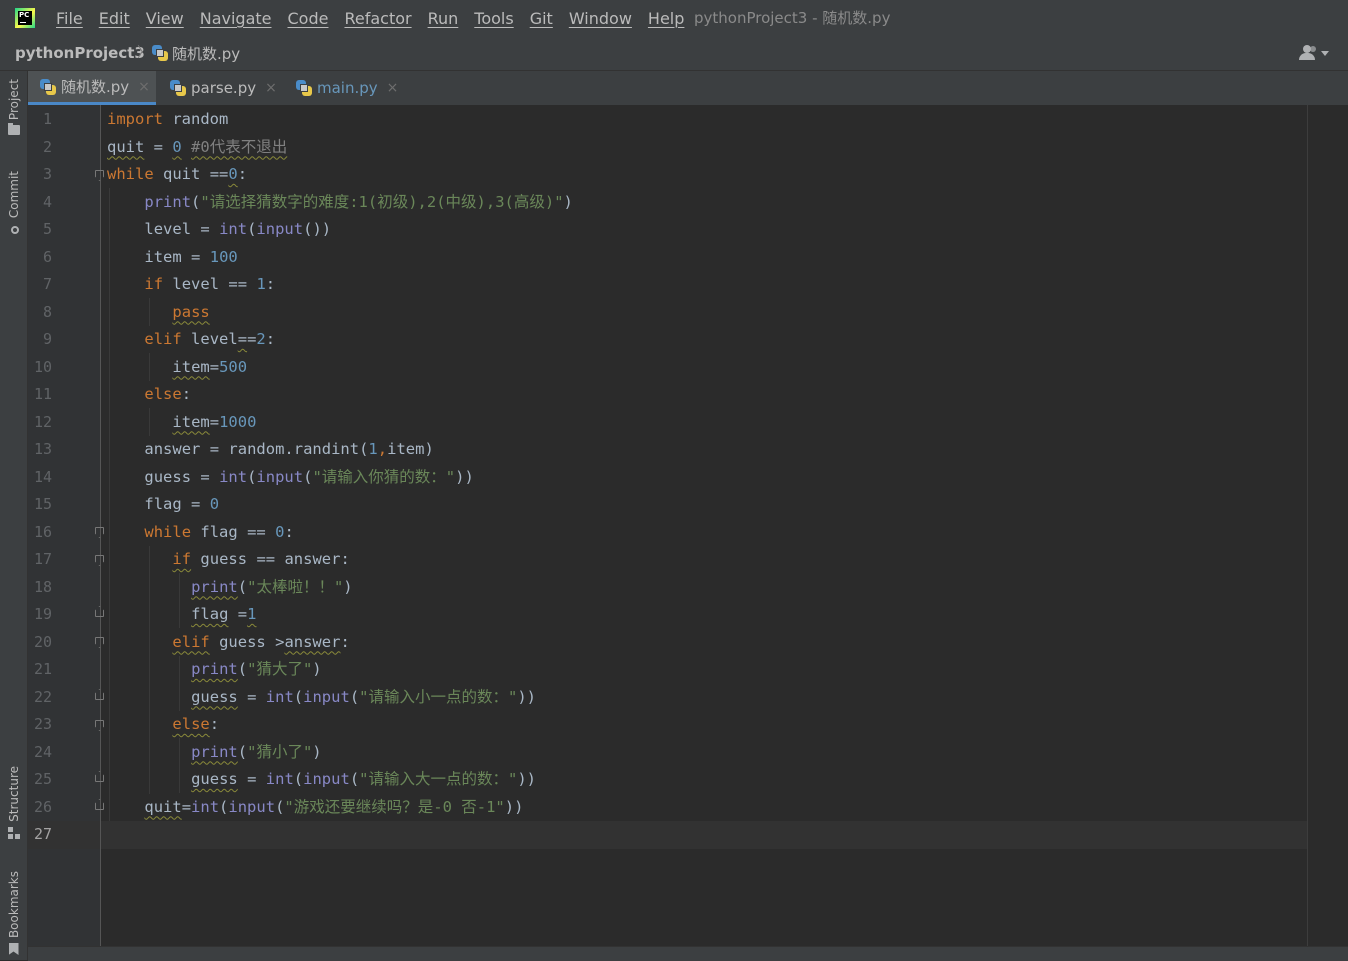 This screenshot has width=1348, height=961. What do you see at coordinates (224, 806) in the screenshot?
I see `code-token: (` at bounding box center [224, 806].